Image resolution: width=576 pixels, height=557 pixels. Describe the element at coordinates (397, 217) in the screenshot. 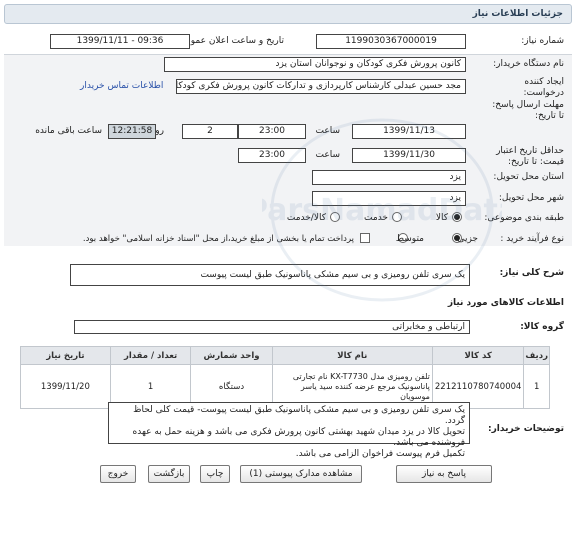

I see `category-service-radio` at that location.